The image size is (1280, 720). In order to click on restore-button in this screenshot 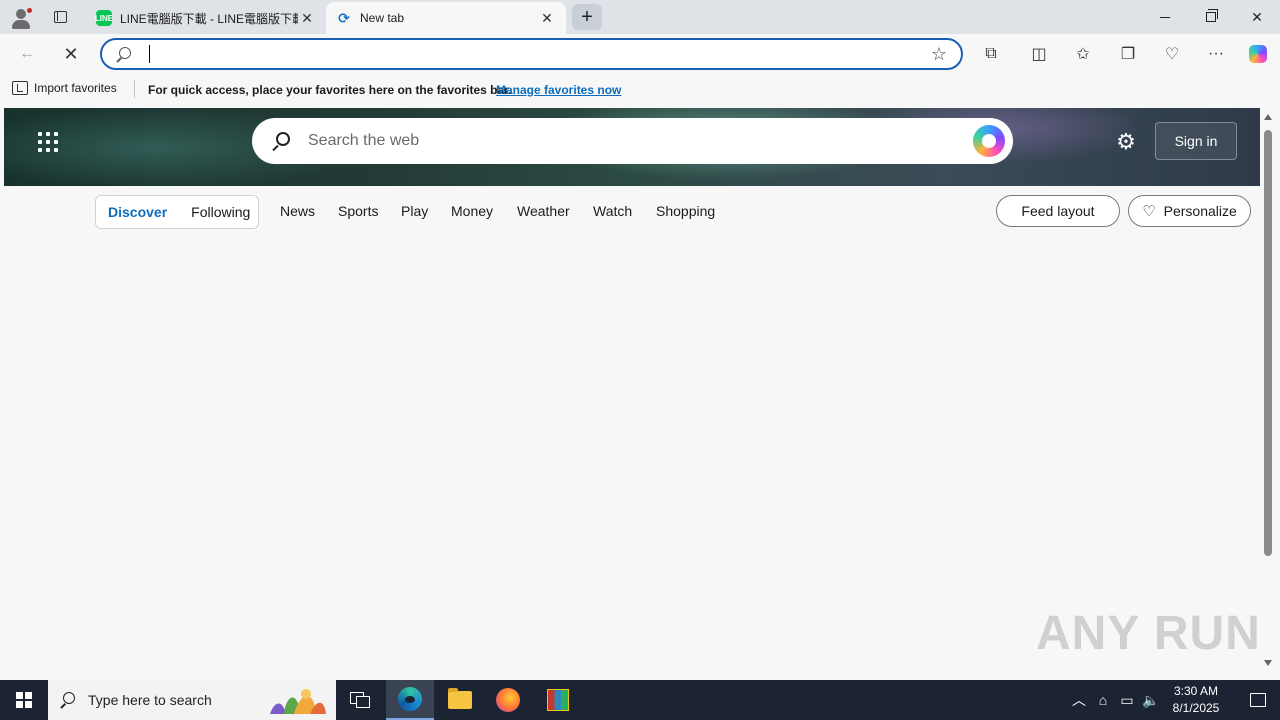, I will do `click(1211, 17)`.